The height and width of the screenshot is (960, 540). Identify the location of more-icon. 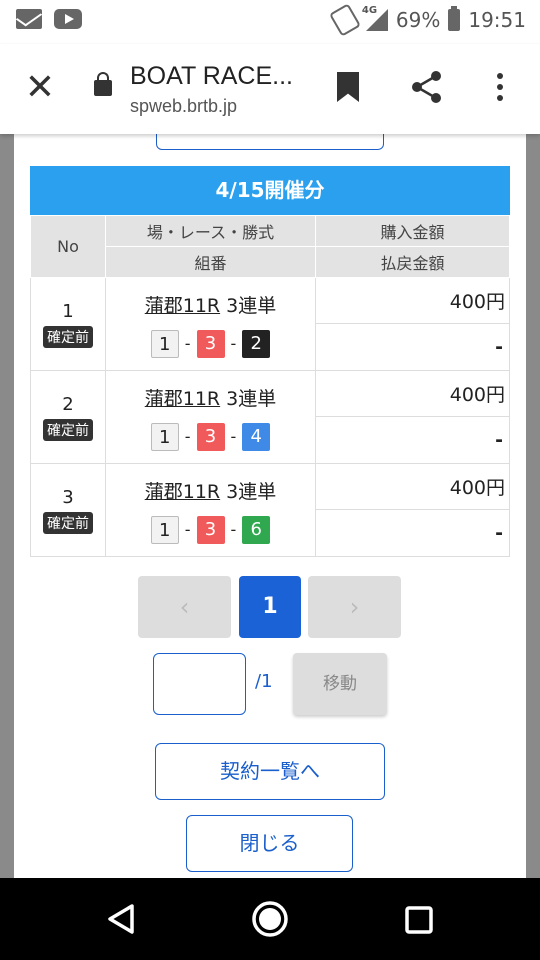
(500, 87).